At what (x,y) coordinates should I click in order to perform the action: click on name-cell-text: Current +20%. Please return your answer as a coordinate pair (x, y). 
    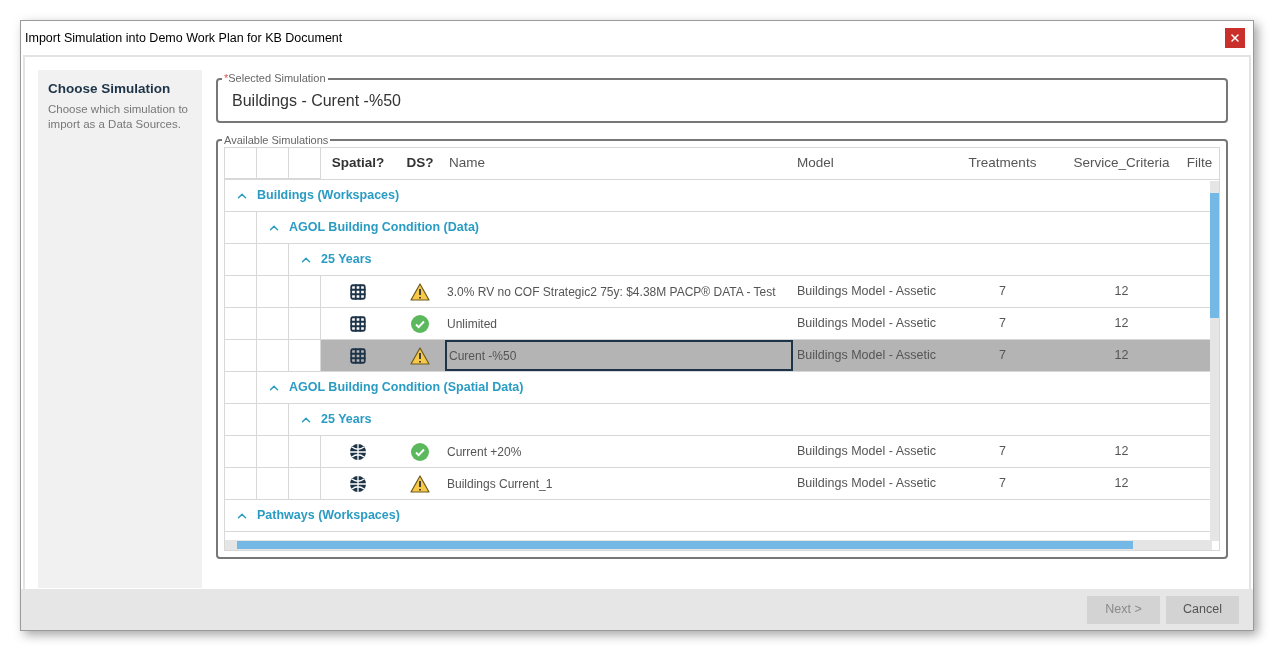
    Looking at the image, I should click on (484, 452).